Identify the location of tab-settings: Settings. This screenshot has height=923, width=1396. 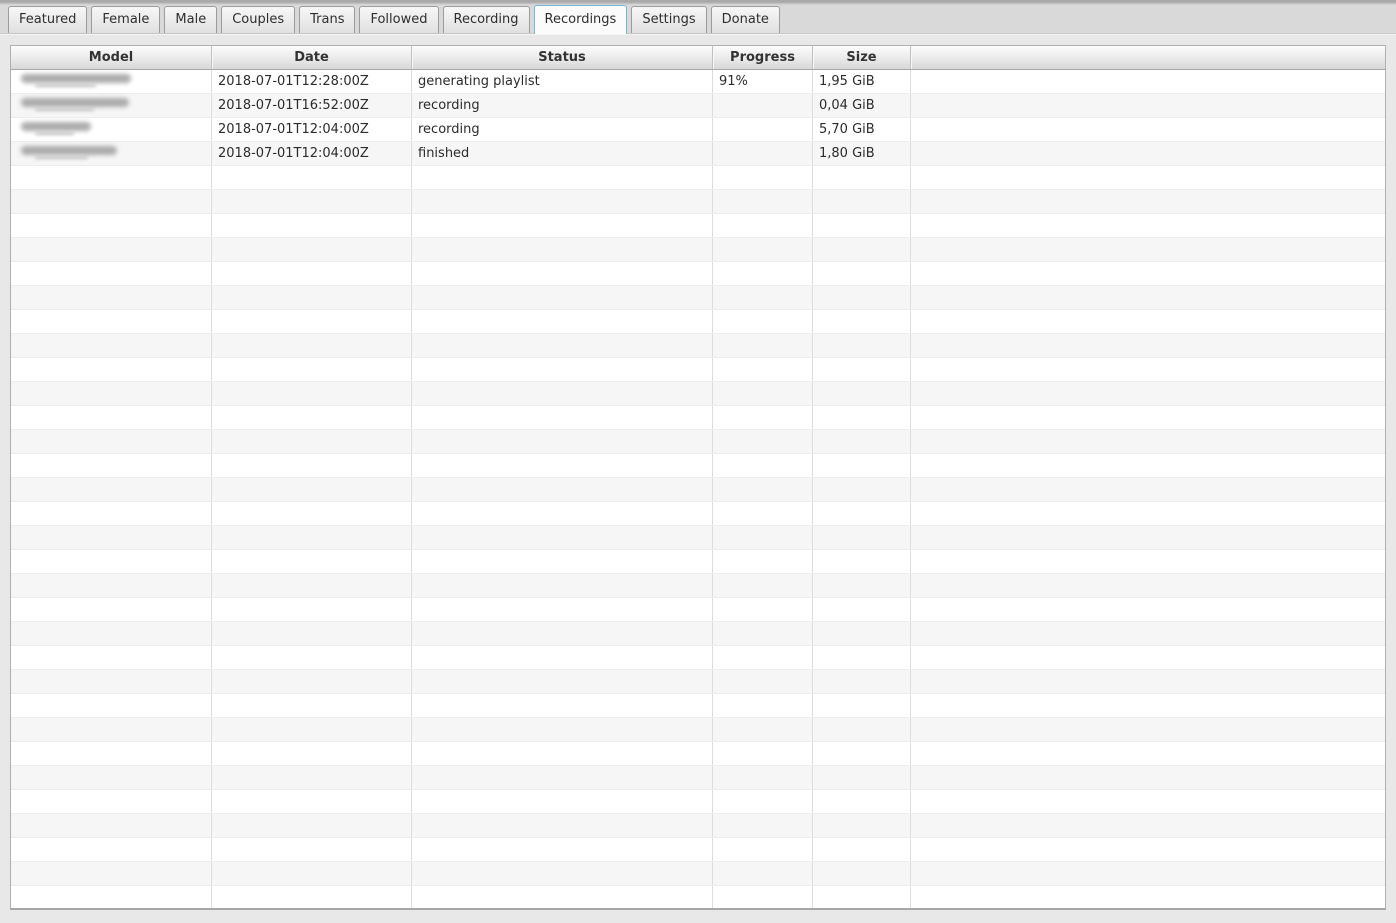
(669, 19).